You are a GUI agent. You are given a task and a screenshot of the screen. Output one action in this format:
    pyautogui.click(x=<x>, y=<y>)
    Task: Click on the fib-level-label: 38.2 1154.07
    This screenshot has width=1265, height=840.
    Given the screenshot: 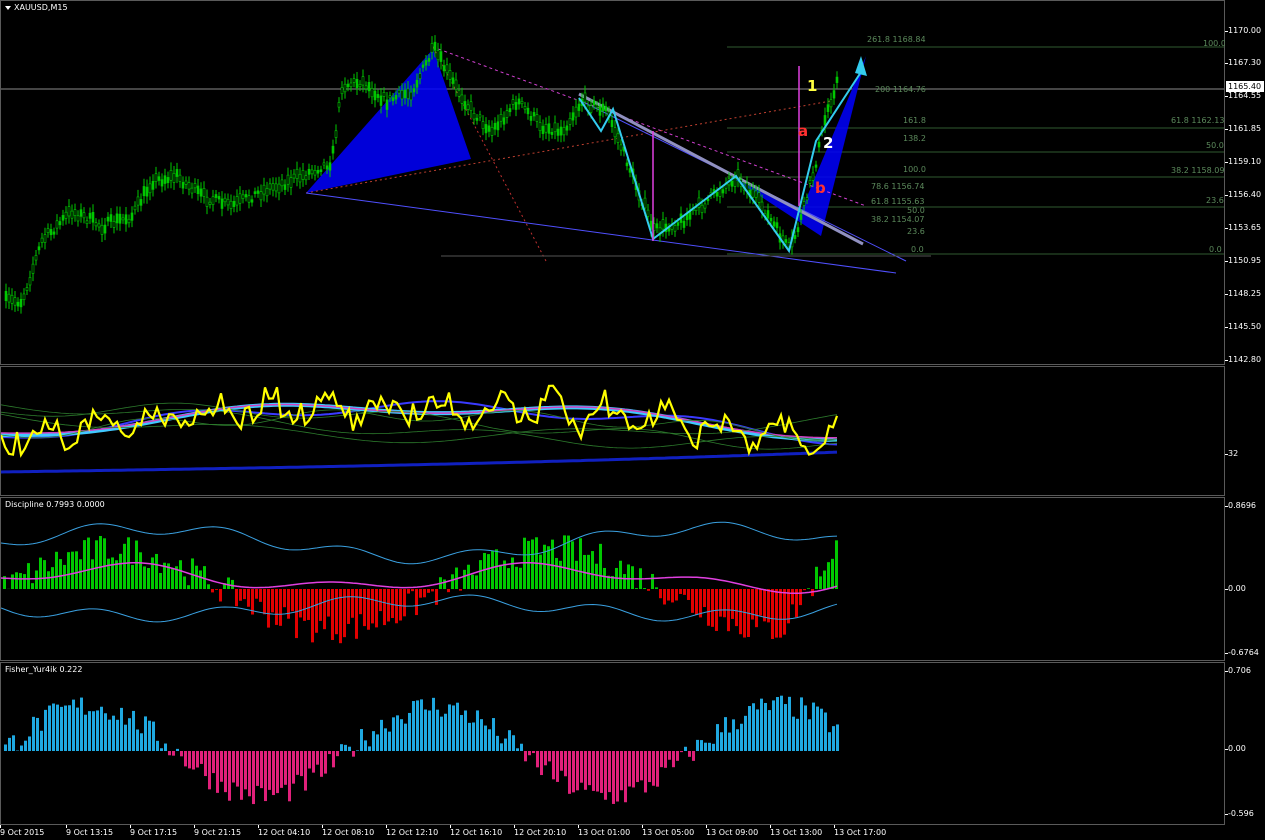 What is the action you would take?
    pyautogui.click(x=898, y=219)
    